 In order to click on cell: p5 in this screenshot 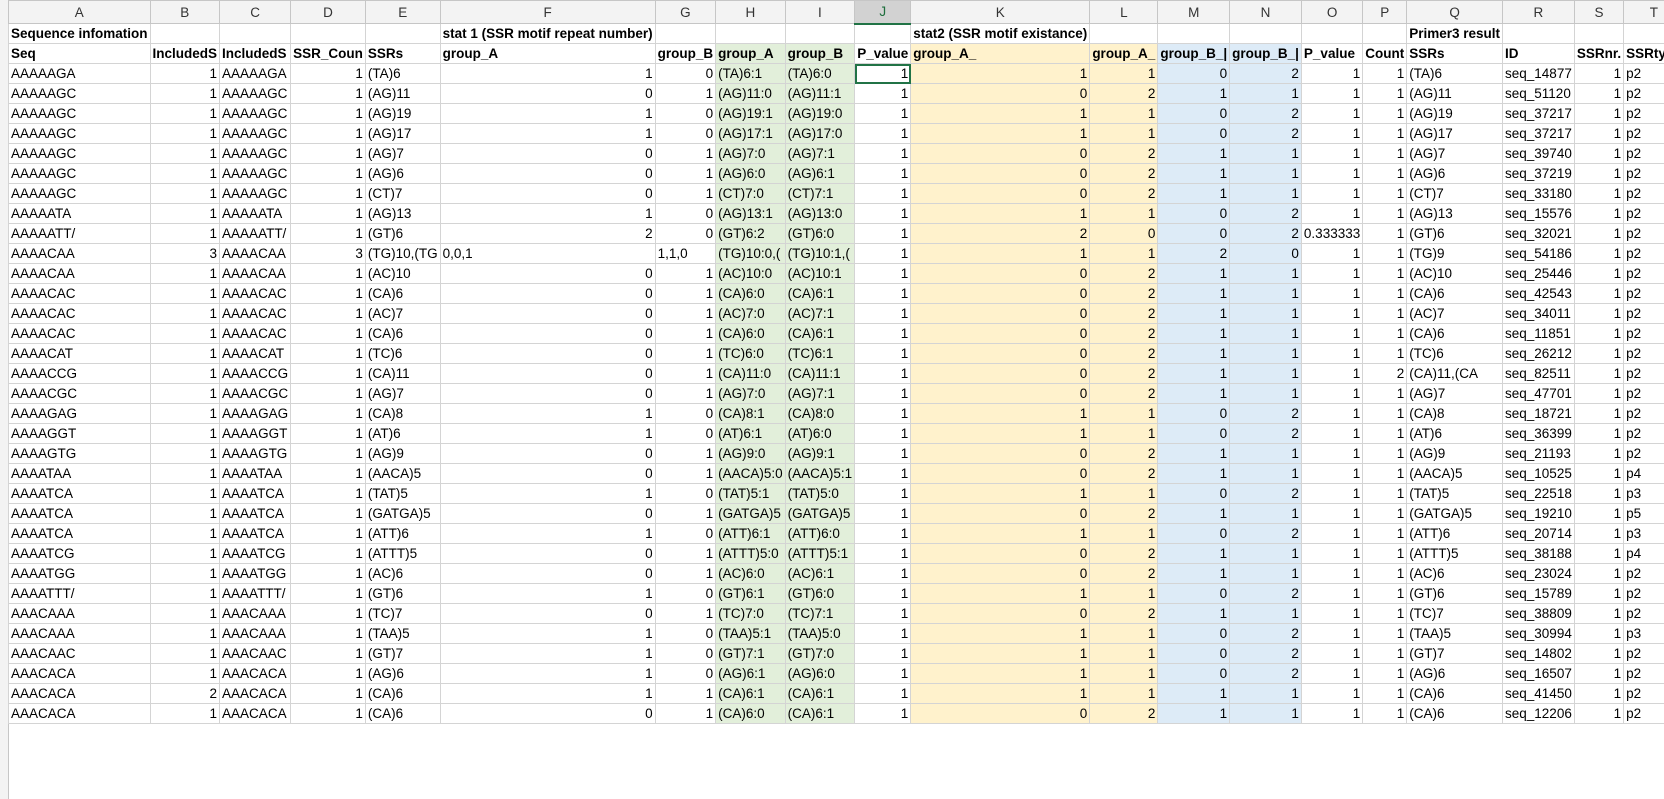, I will do `click(1643, 513)`.